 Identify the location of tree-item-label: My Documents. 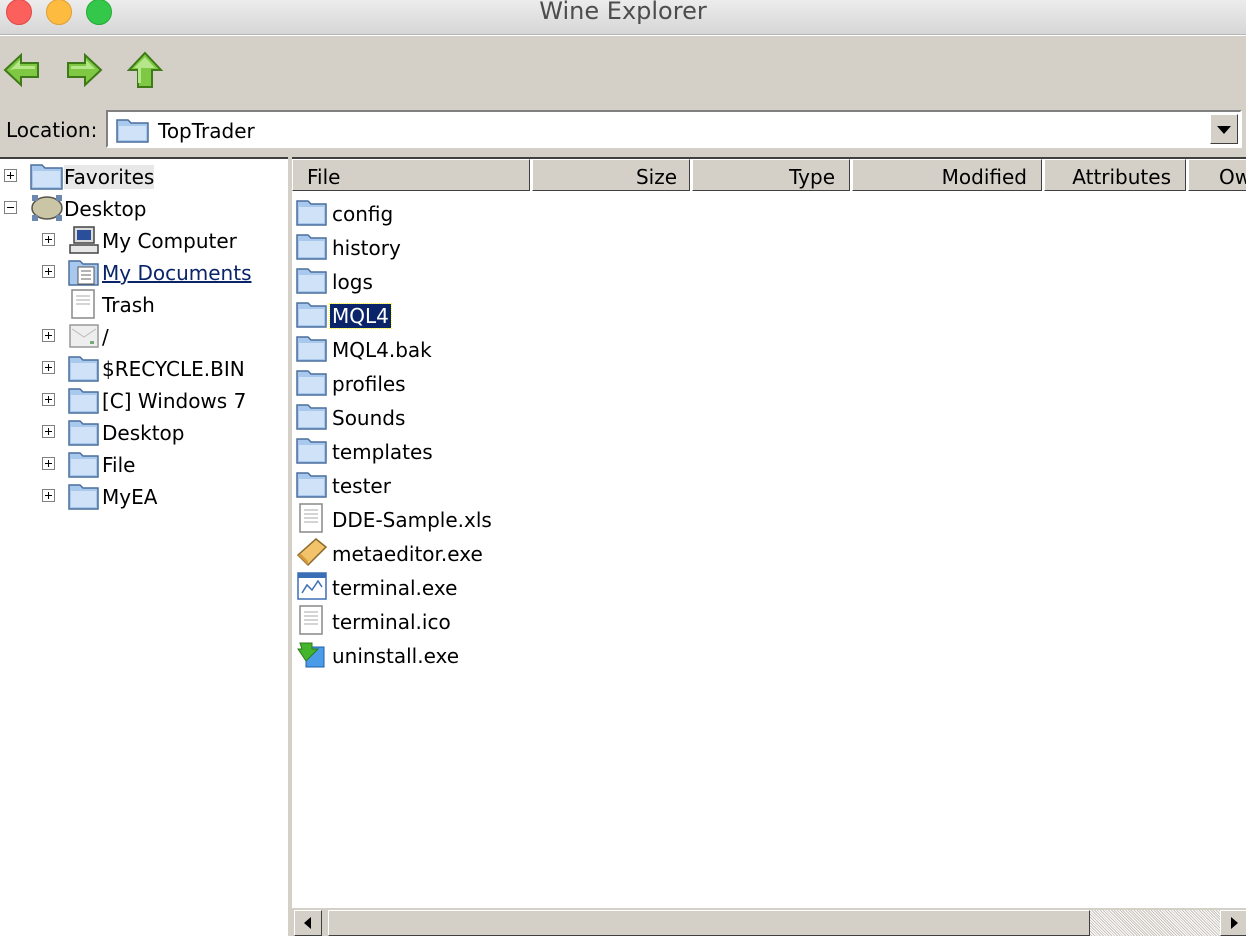
(177, 273).